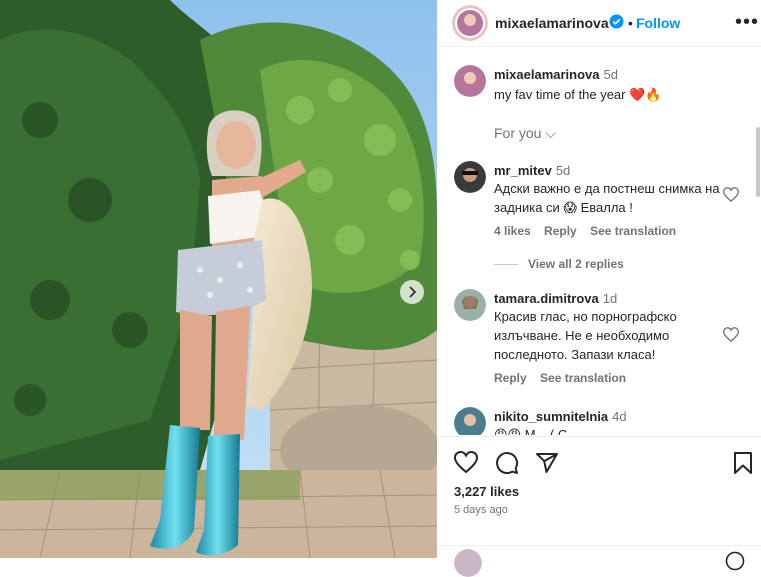 The image size is (761, 577). I want to click on follow-button: Follow, so click(658, 23).